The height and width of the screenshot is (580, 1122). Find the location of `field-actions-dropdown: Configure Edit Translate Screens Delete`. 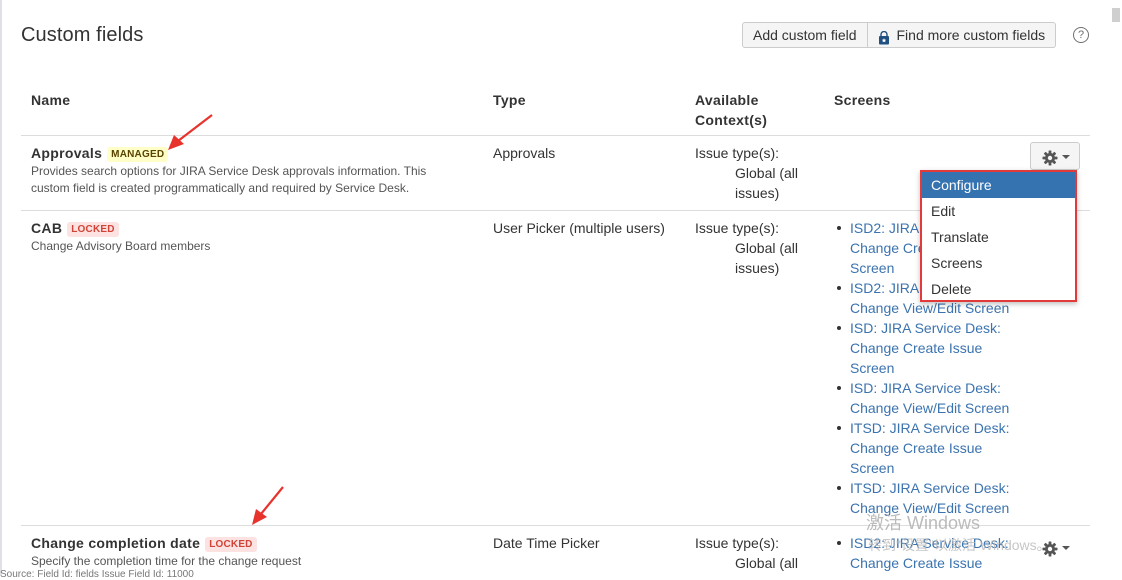

field-actions-dropdown: Configure Edit Translate Screens Delete is located at coordinates (998, 236).